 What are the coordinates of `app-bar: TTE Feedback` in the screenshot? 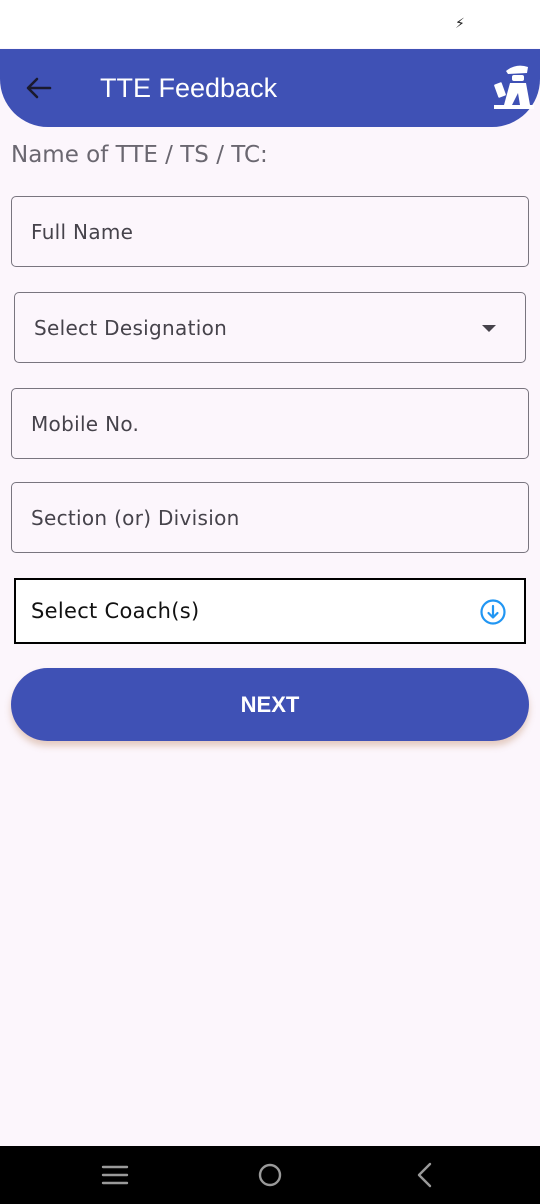 It's located at (270, 88).